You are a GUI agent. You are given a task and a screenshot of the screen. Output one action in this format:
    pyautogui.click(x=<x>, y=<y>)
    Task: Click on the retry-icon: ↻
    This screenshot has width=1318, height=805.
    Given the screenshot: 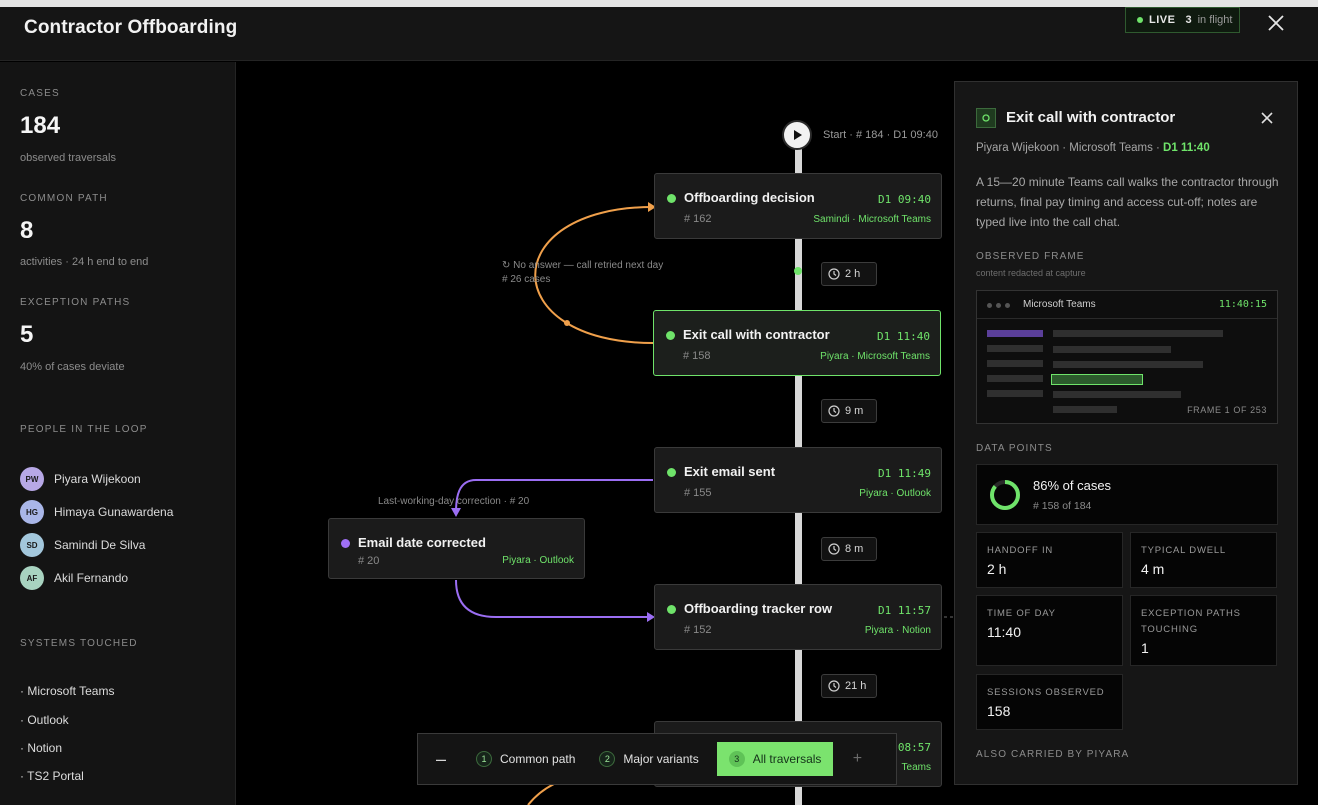 What is the action you would take?
    pyautogui.click(x=508, y=265)
    